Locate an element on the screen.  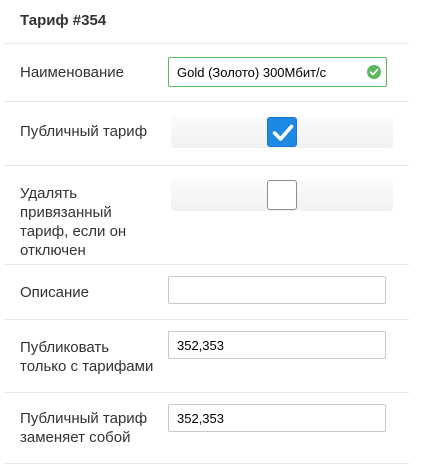
form-title: Тариф #354 is located at coordinates (63, 20).